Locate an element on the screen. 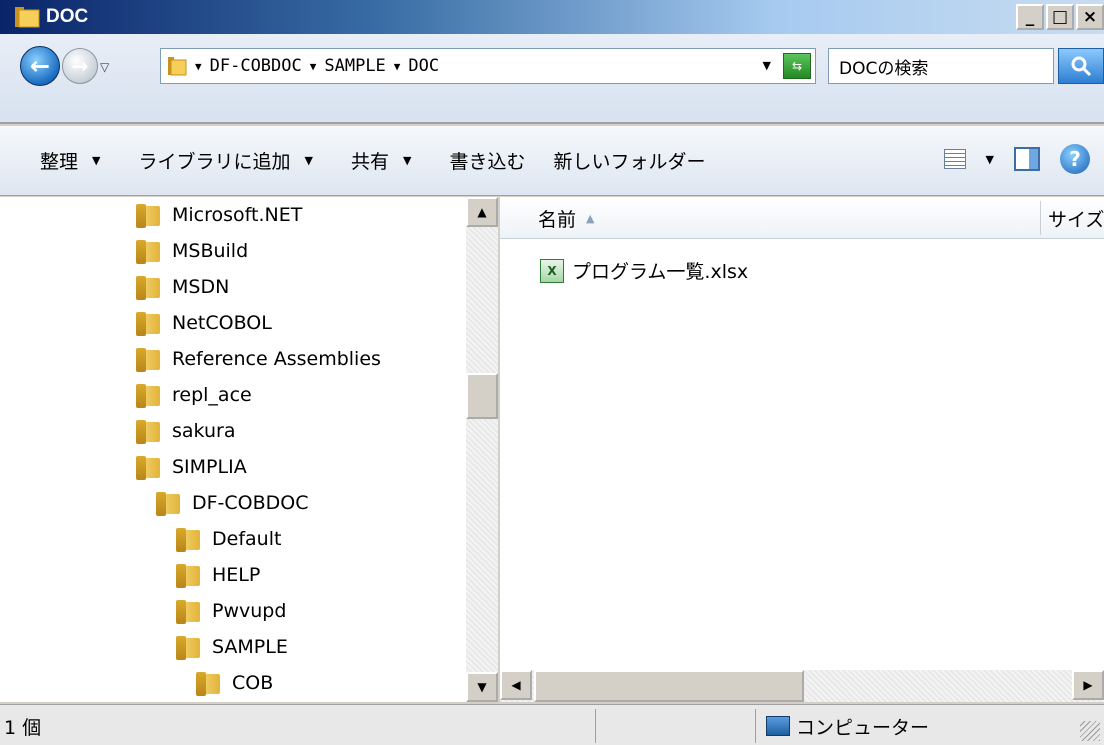  tree-item: repl_ace is located at coordinates (194, 395).